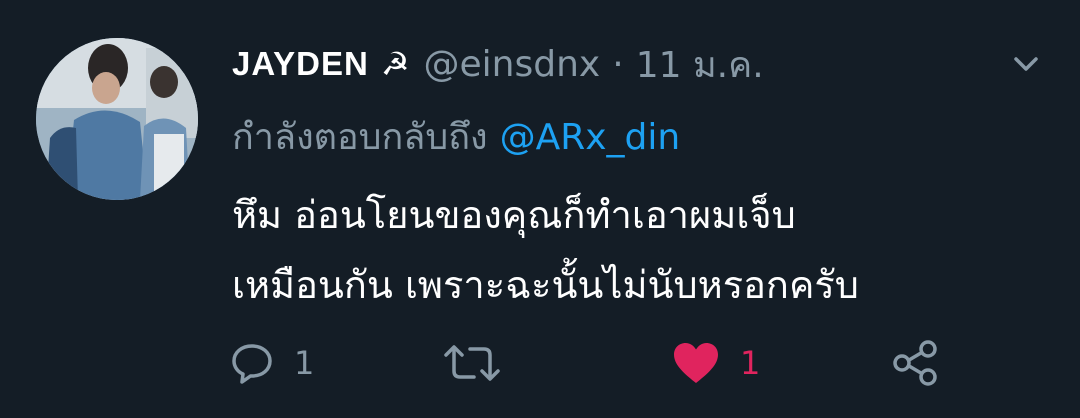 The image size is (1080, 418). I want to click on tweet-header: JAYDEN ☭ @einsdnx · 11 ม.ค., so click(498, 64).